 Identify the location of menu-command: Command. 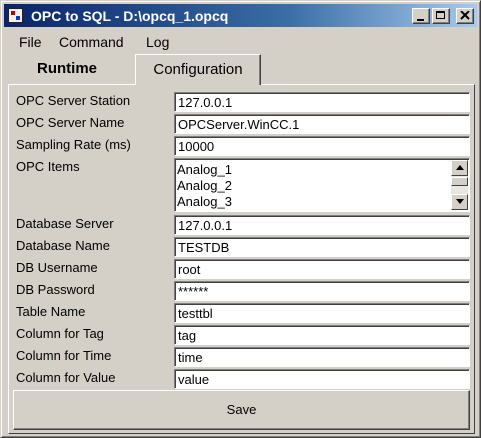
(91, 42).